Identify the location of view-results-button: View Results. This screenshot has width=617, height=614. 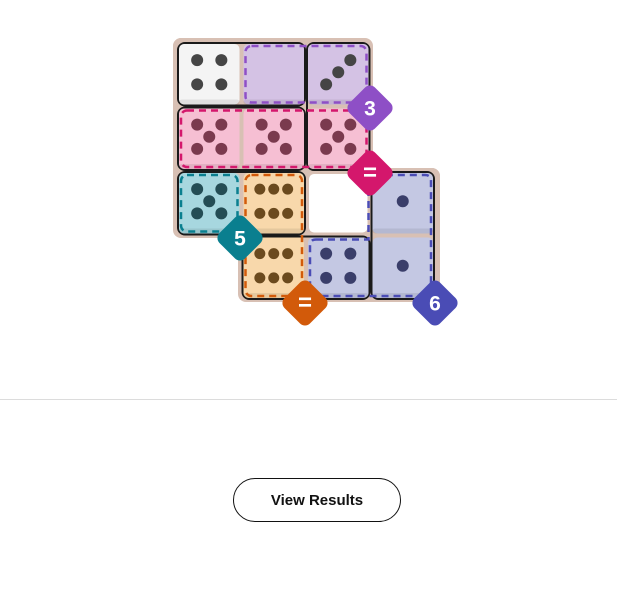
(317, 500).